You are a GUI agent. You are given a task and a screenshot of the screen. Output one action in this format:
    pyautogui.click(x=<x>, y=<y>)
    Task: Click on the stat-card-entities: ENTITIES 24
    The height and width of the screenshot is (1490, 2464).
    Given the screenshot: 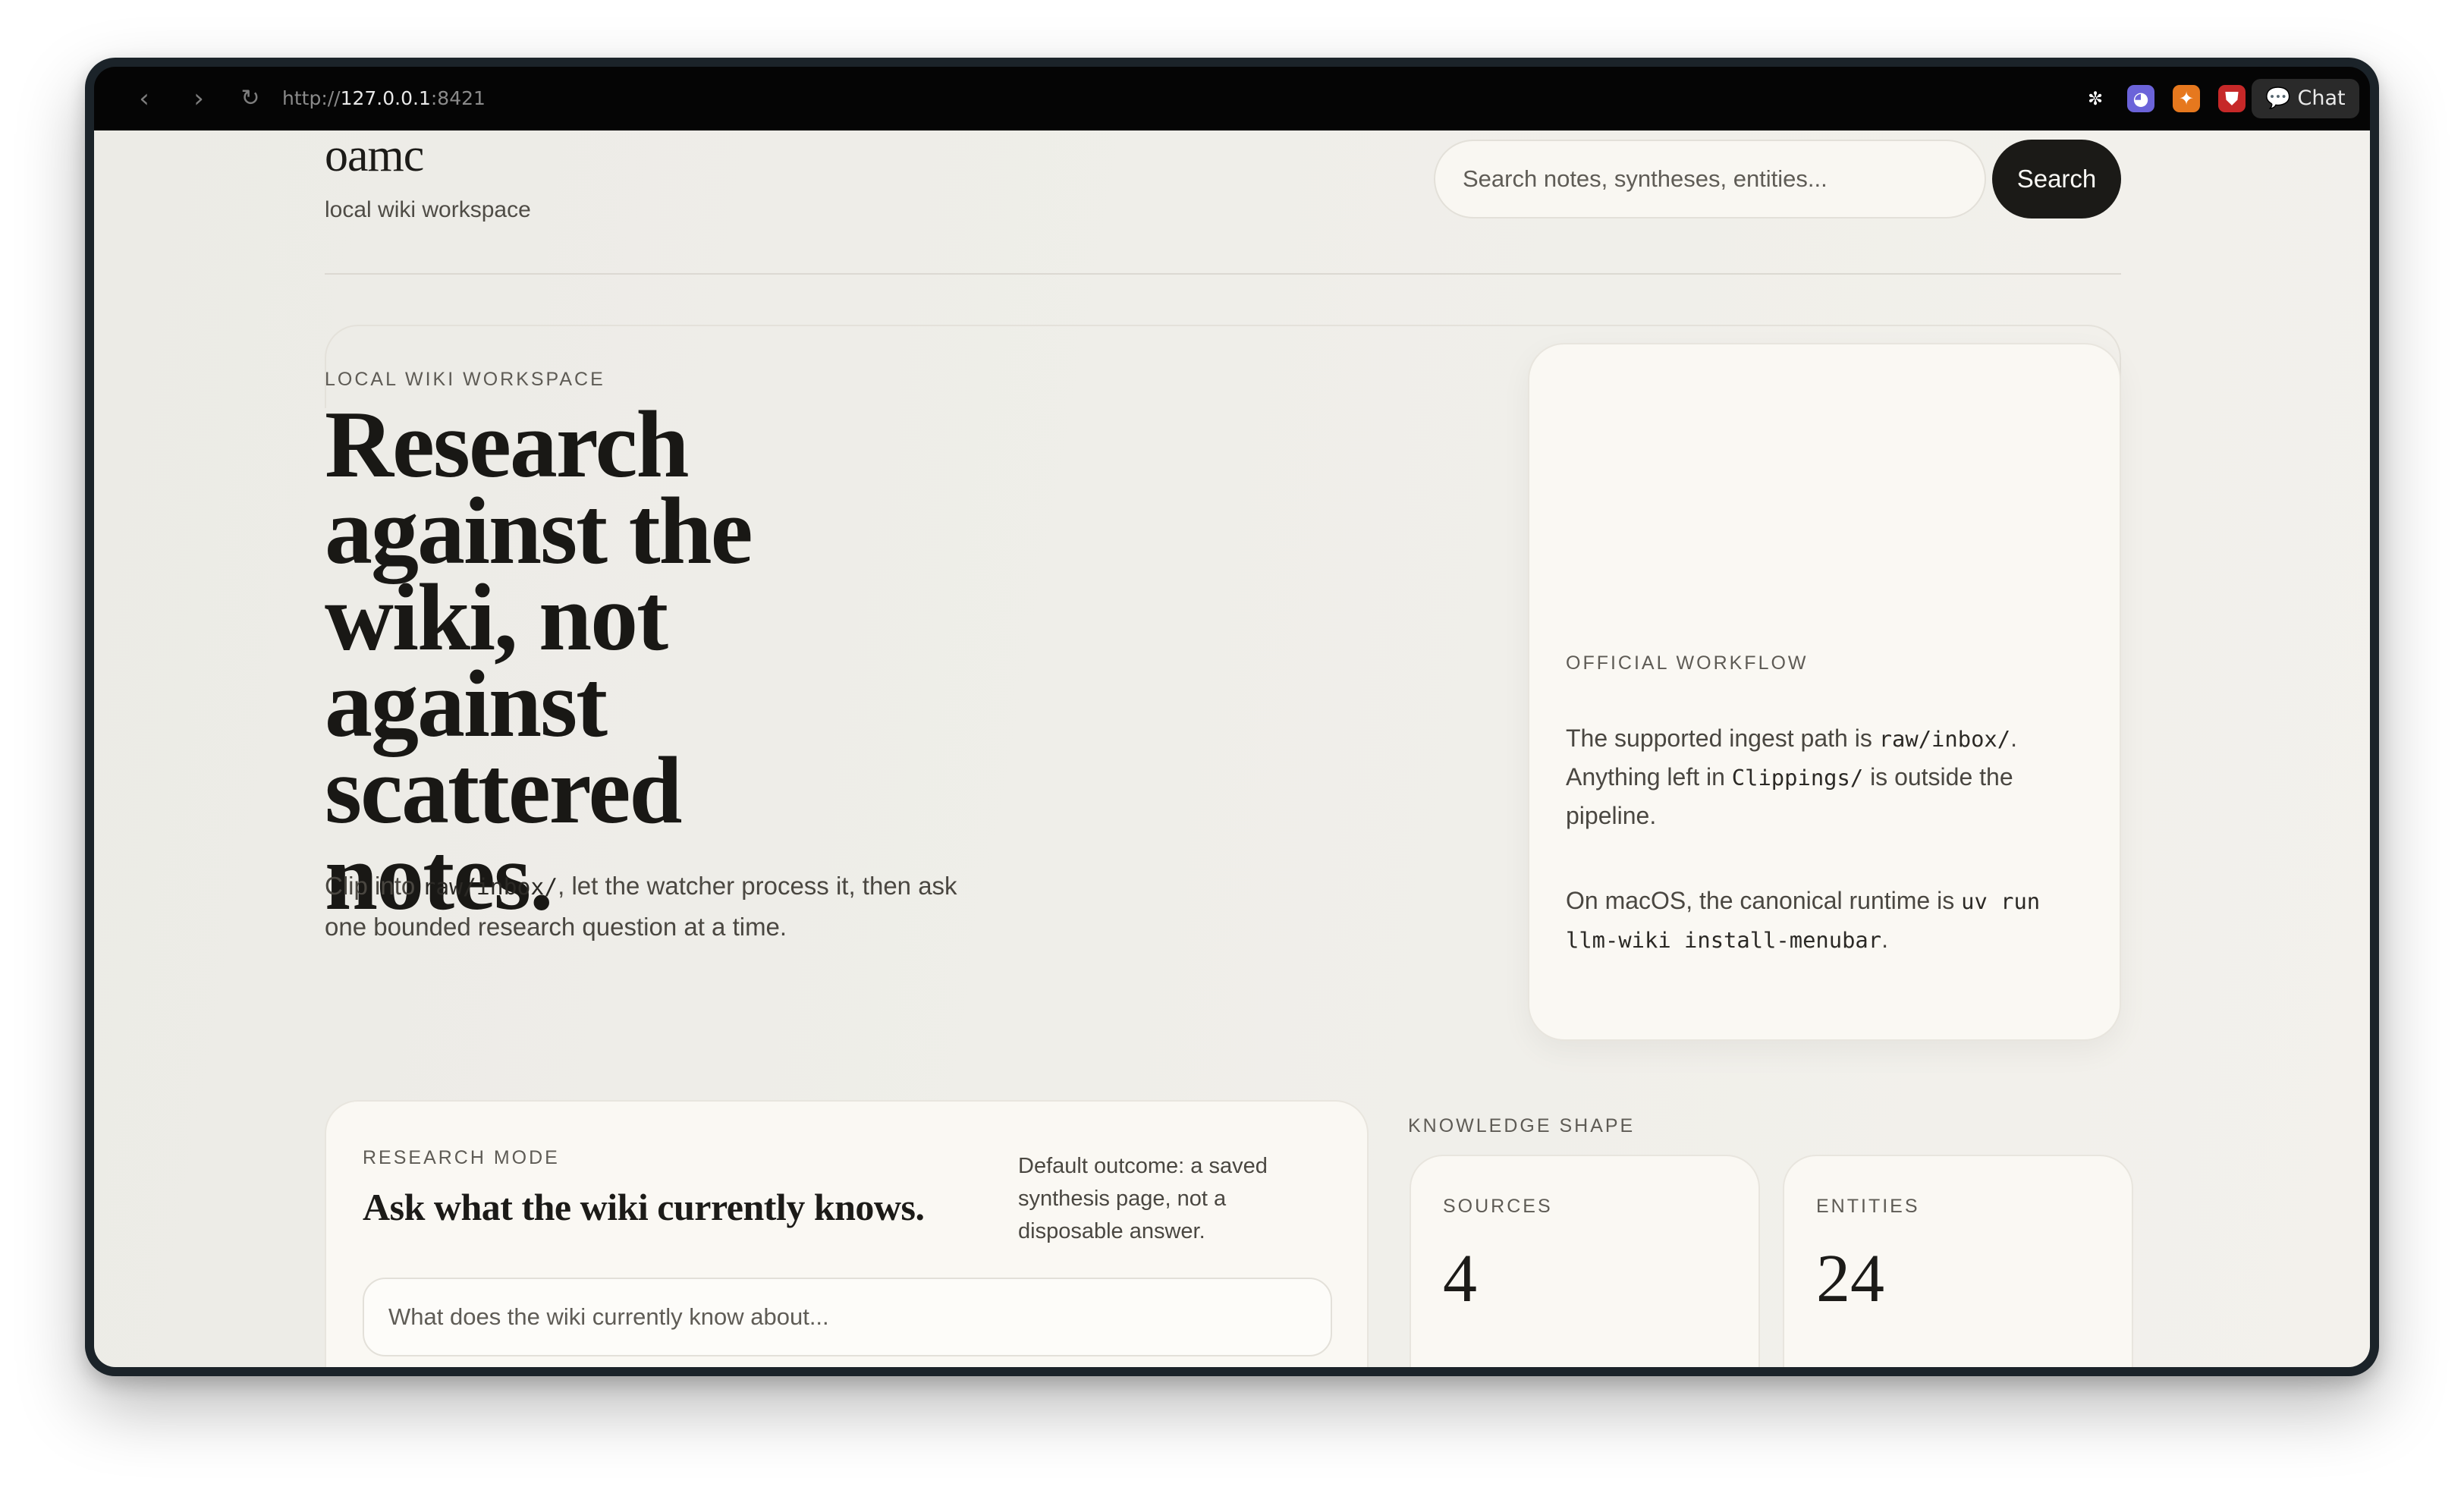 What is the action you would take?
    pyautogui.click(x=1958, y=1261)
    